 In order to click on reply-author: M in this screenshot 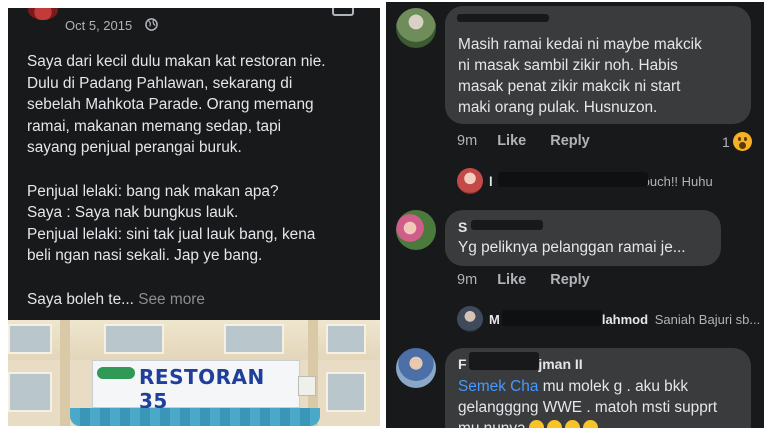, I will do `click(494, 319)`.